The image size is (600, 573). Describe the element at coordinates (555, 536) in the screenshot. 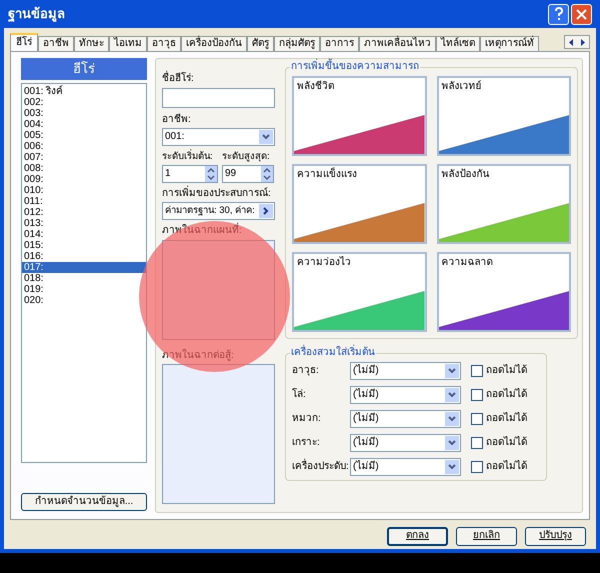

I see `dialog-button: ปรับปรุง` at that location.